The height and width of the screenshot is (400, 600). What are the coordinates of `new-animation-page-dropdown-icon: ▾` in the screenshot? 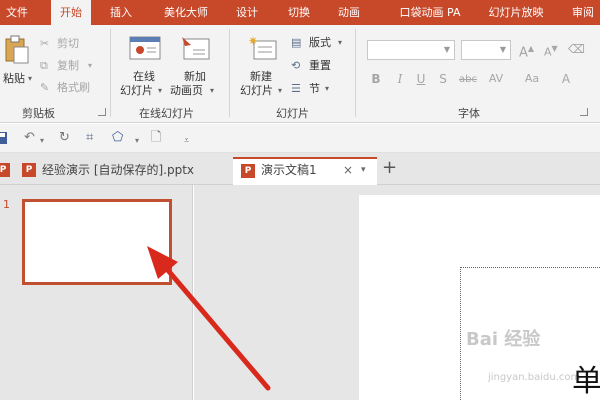 It's located at (212, 90).